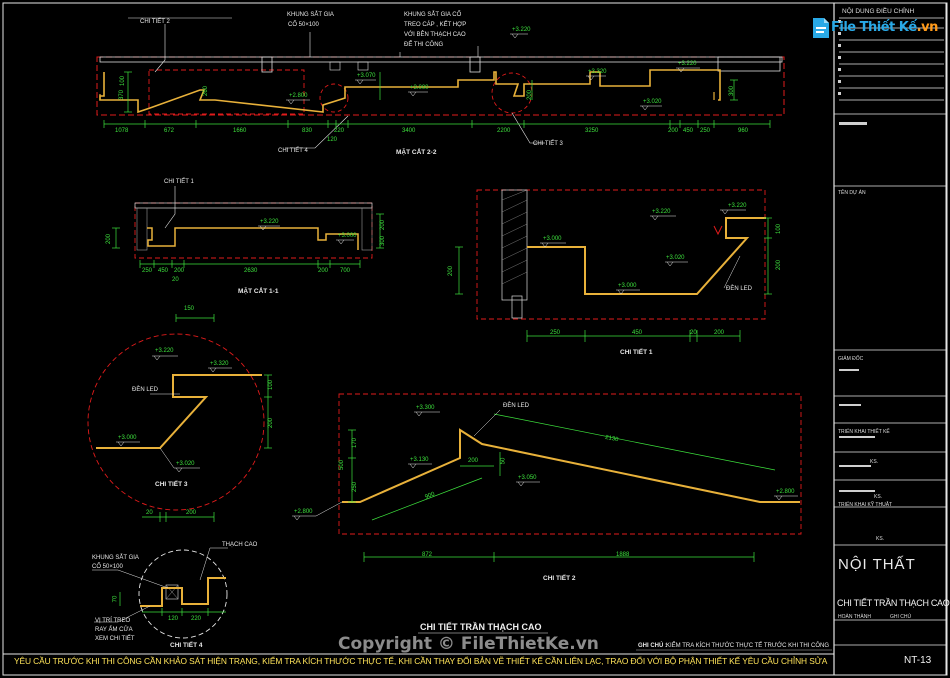 This screenshot has height=678, width=950. Describe the element at coordinates (310, 15) in the screenshot. I see `label-steel-frame: KHUNG SẮT GIA` at that location.